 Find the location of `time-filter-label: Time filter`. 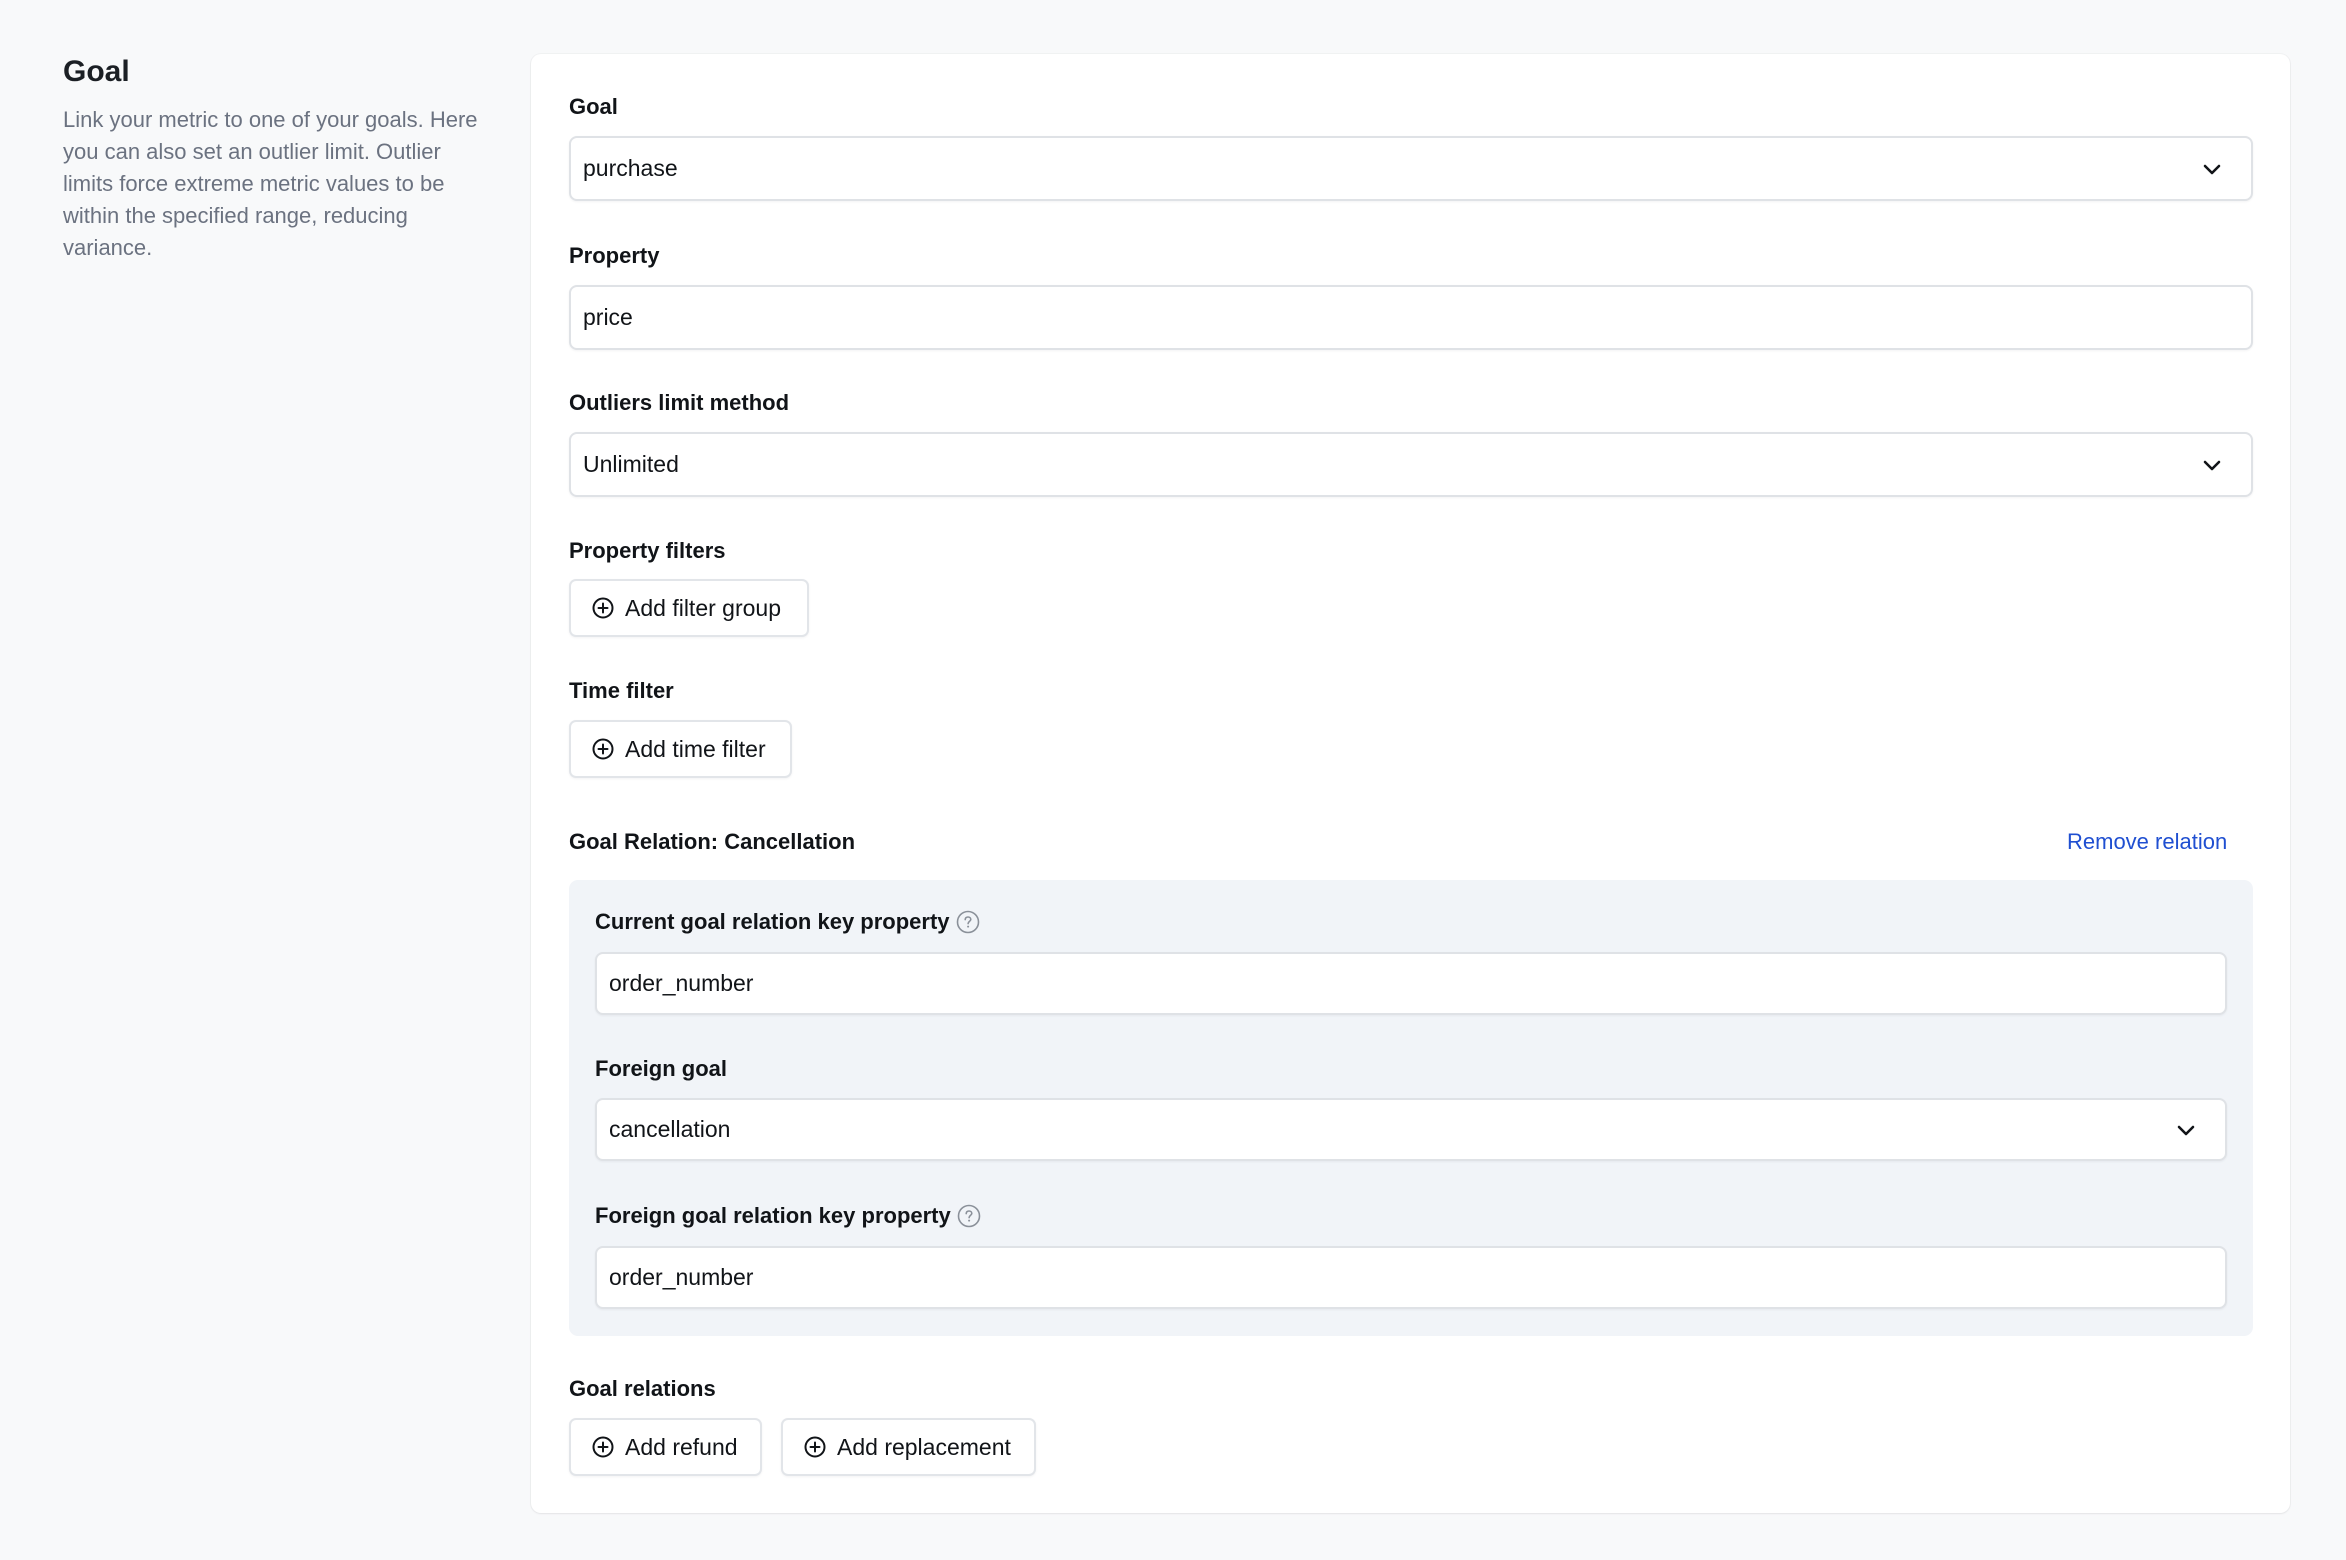

time-filter-label: Time filter is located at coordinates (621, 690).